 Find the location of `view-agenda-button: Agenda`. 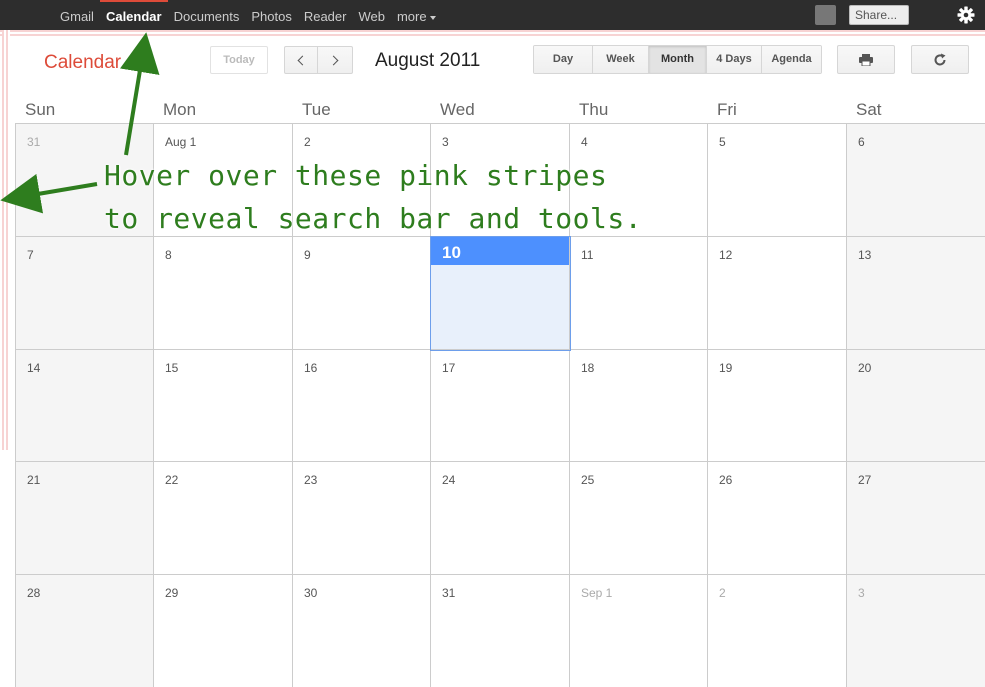

view-agenda-button: Agenda is located at coordinates (791, 59).